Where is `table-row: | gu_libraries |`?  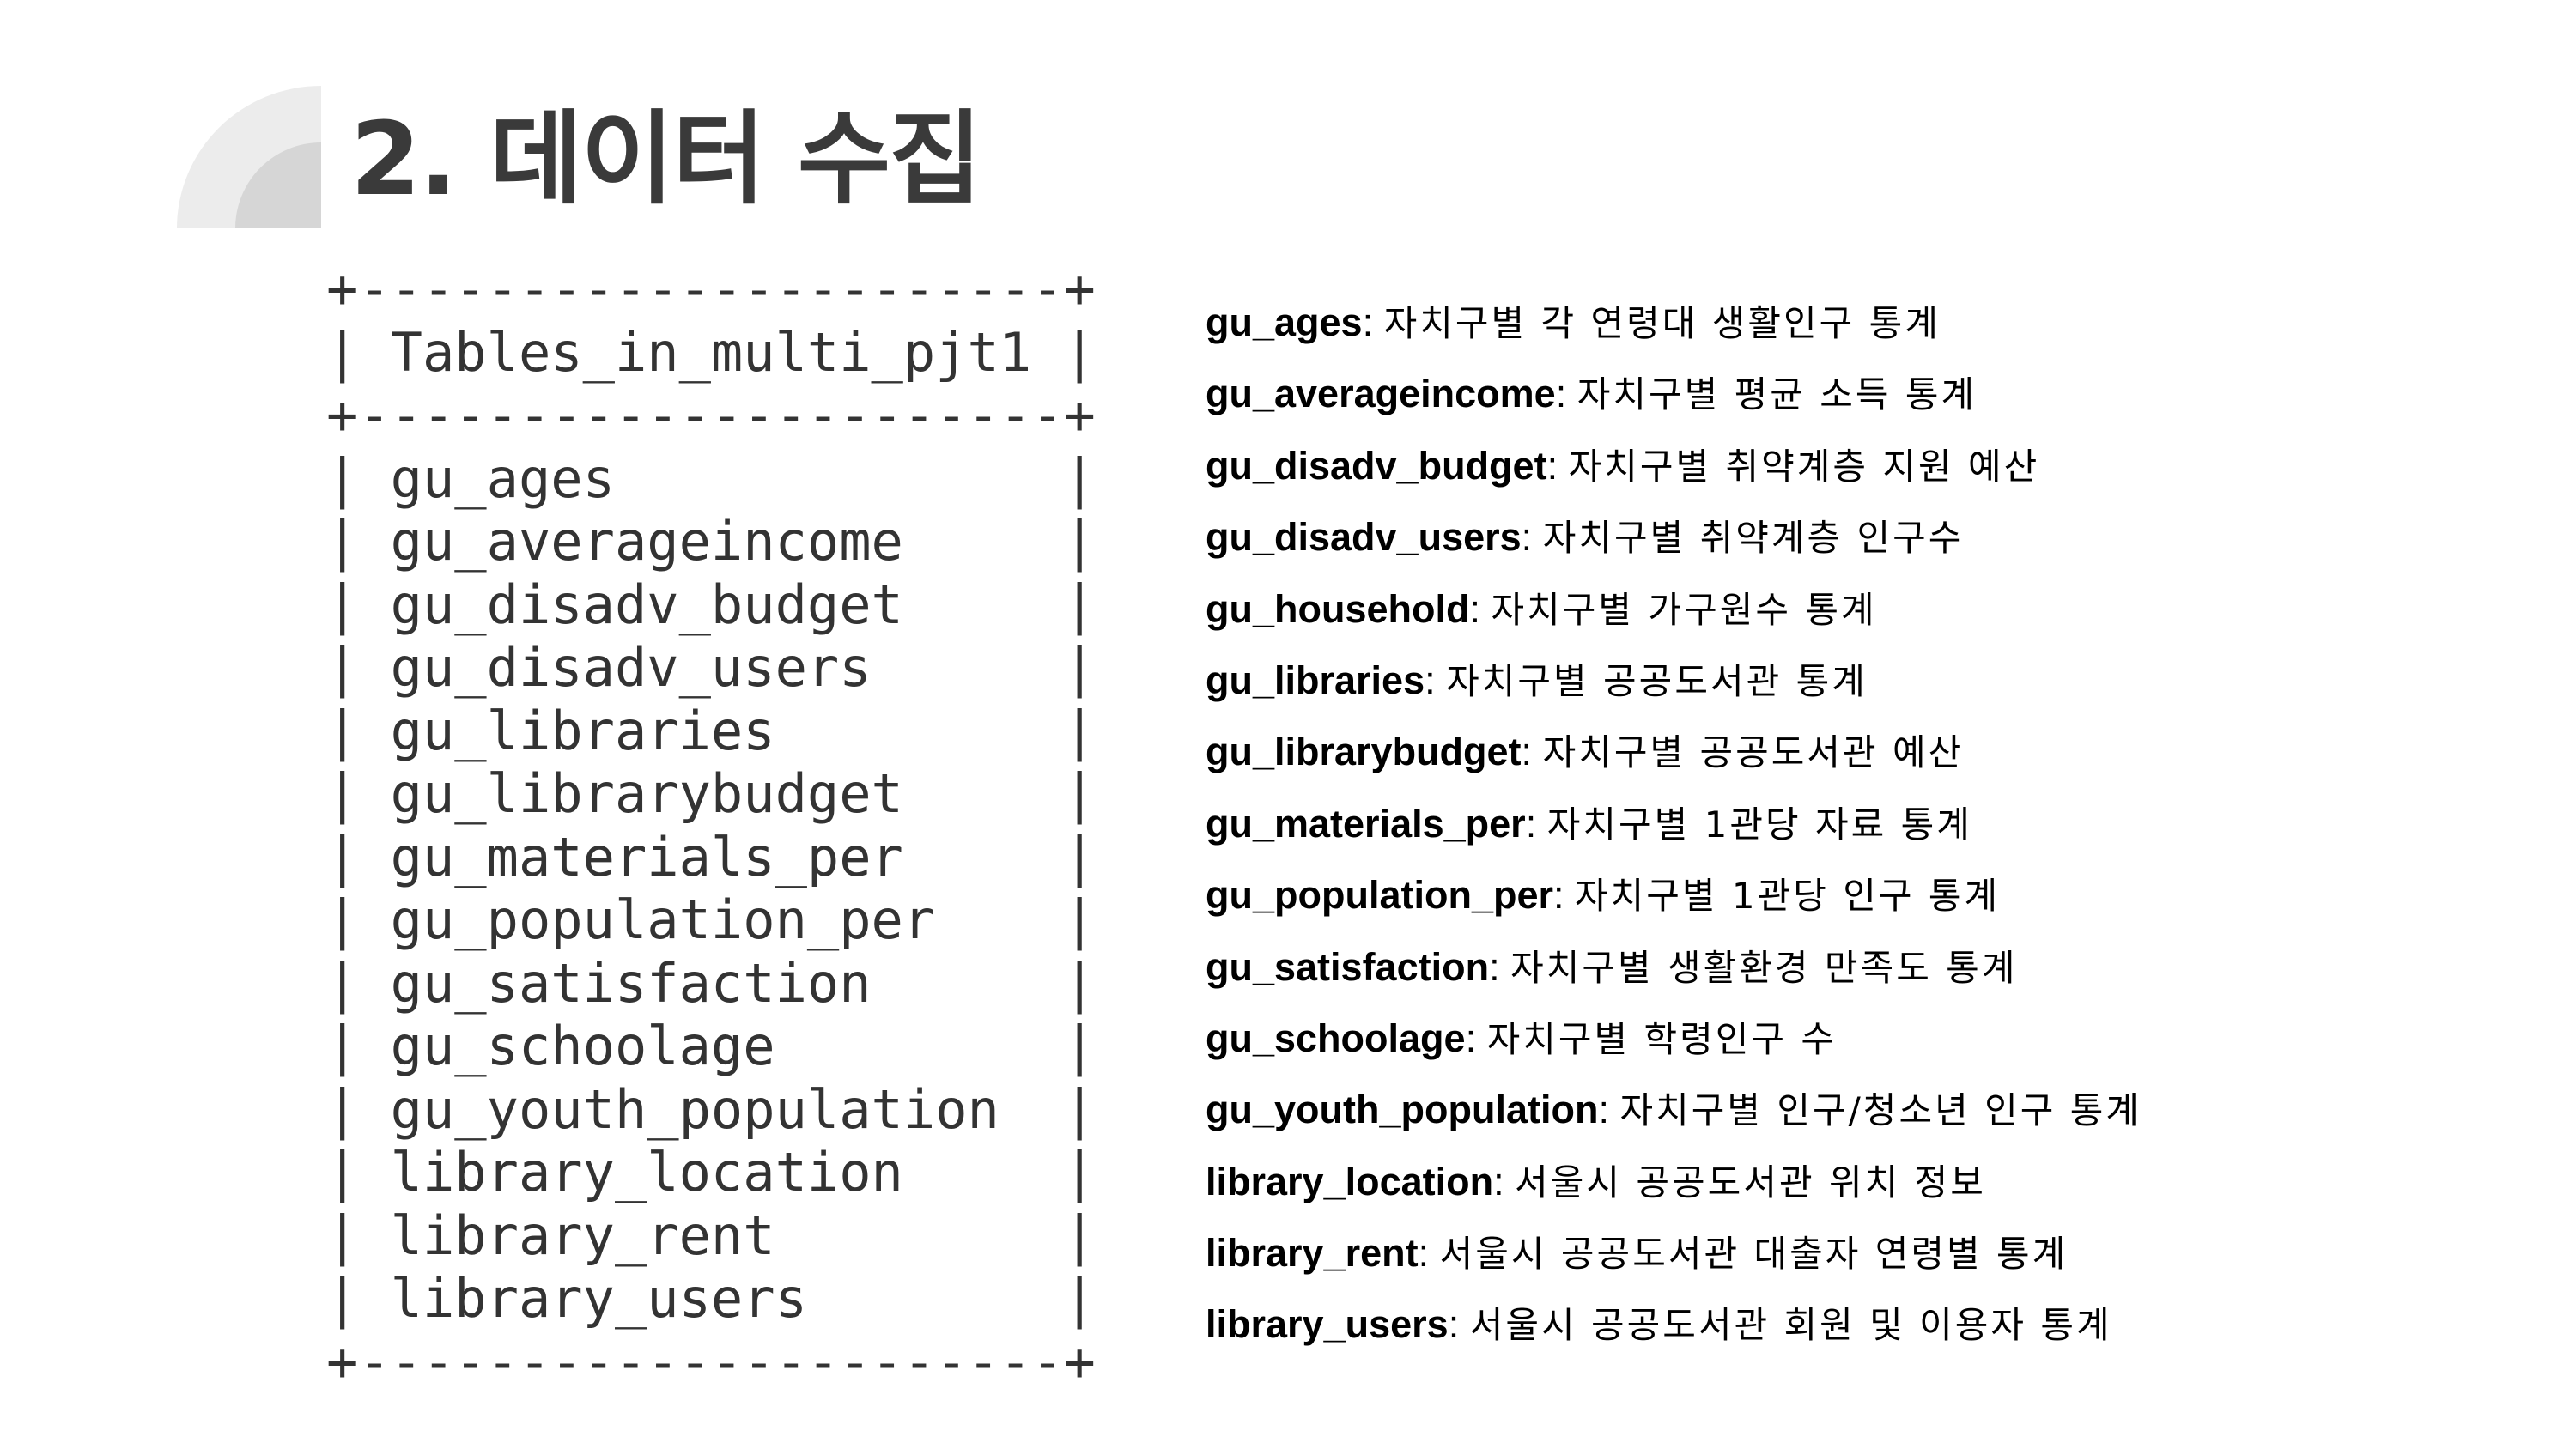 table-row: | gu_libraries | is located at coordinates (711, 730).